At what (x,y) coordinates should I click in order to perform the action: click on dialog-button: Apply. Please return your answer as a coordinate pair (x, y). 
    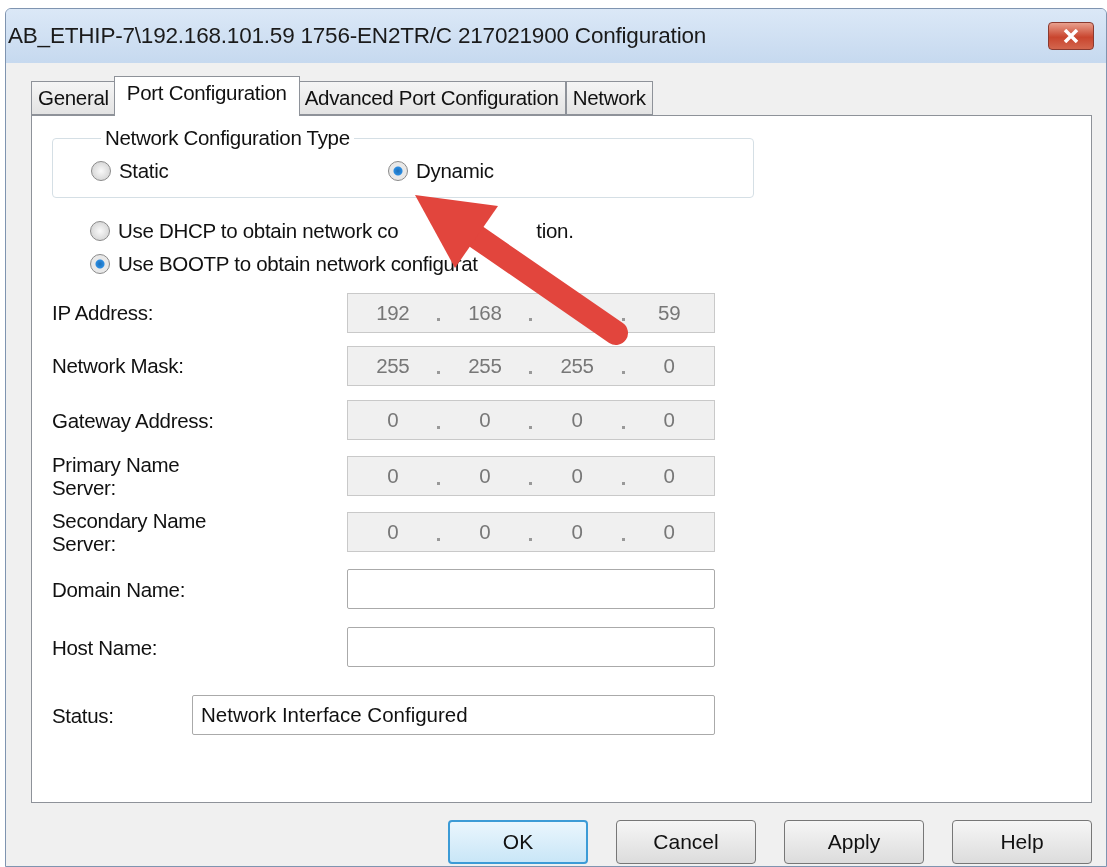
    Looking at the image, I should click on (854, 842).